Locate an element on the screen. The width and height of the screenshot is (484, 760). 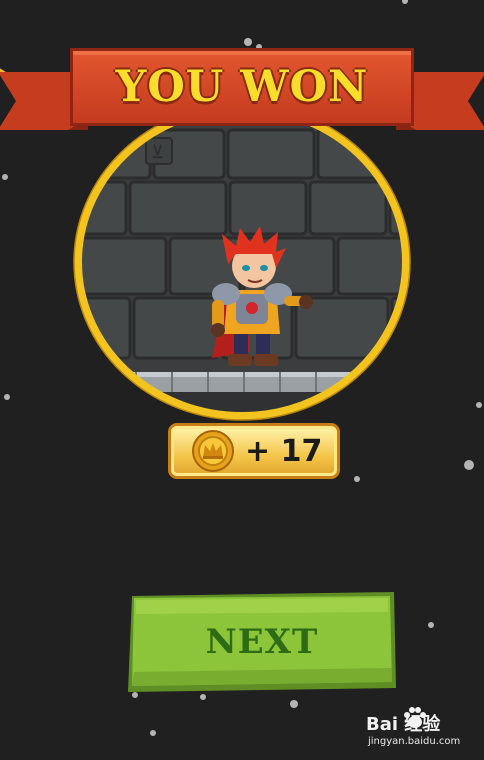
victory-banner: YOU WON is located at coordinates (242, 99).